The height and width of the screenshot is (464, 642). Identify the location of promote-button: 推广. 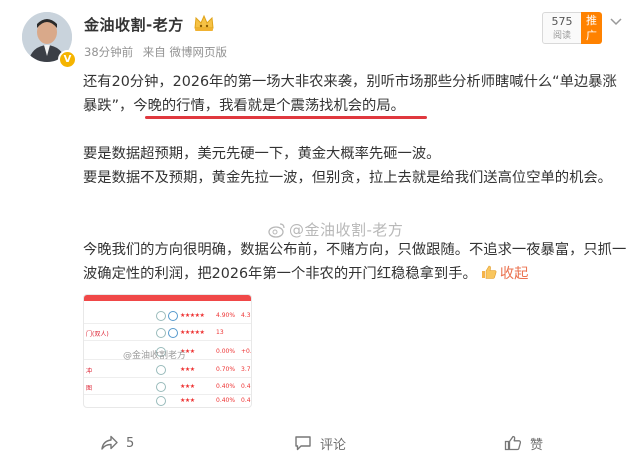
(591, 28).